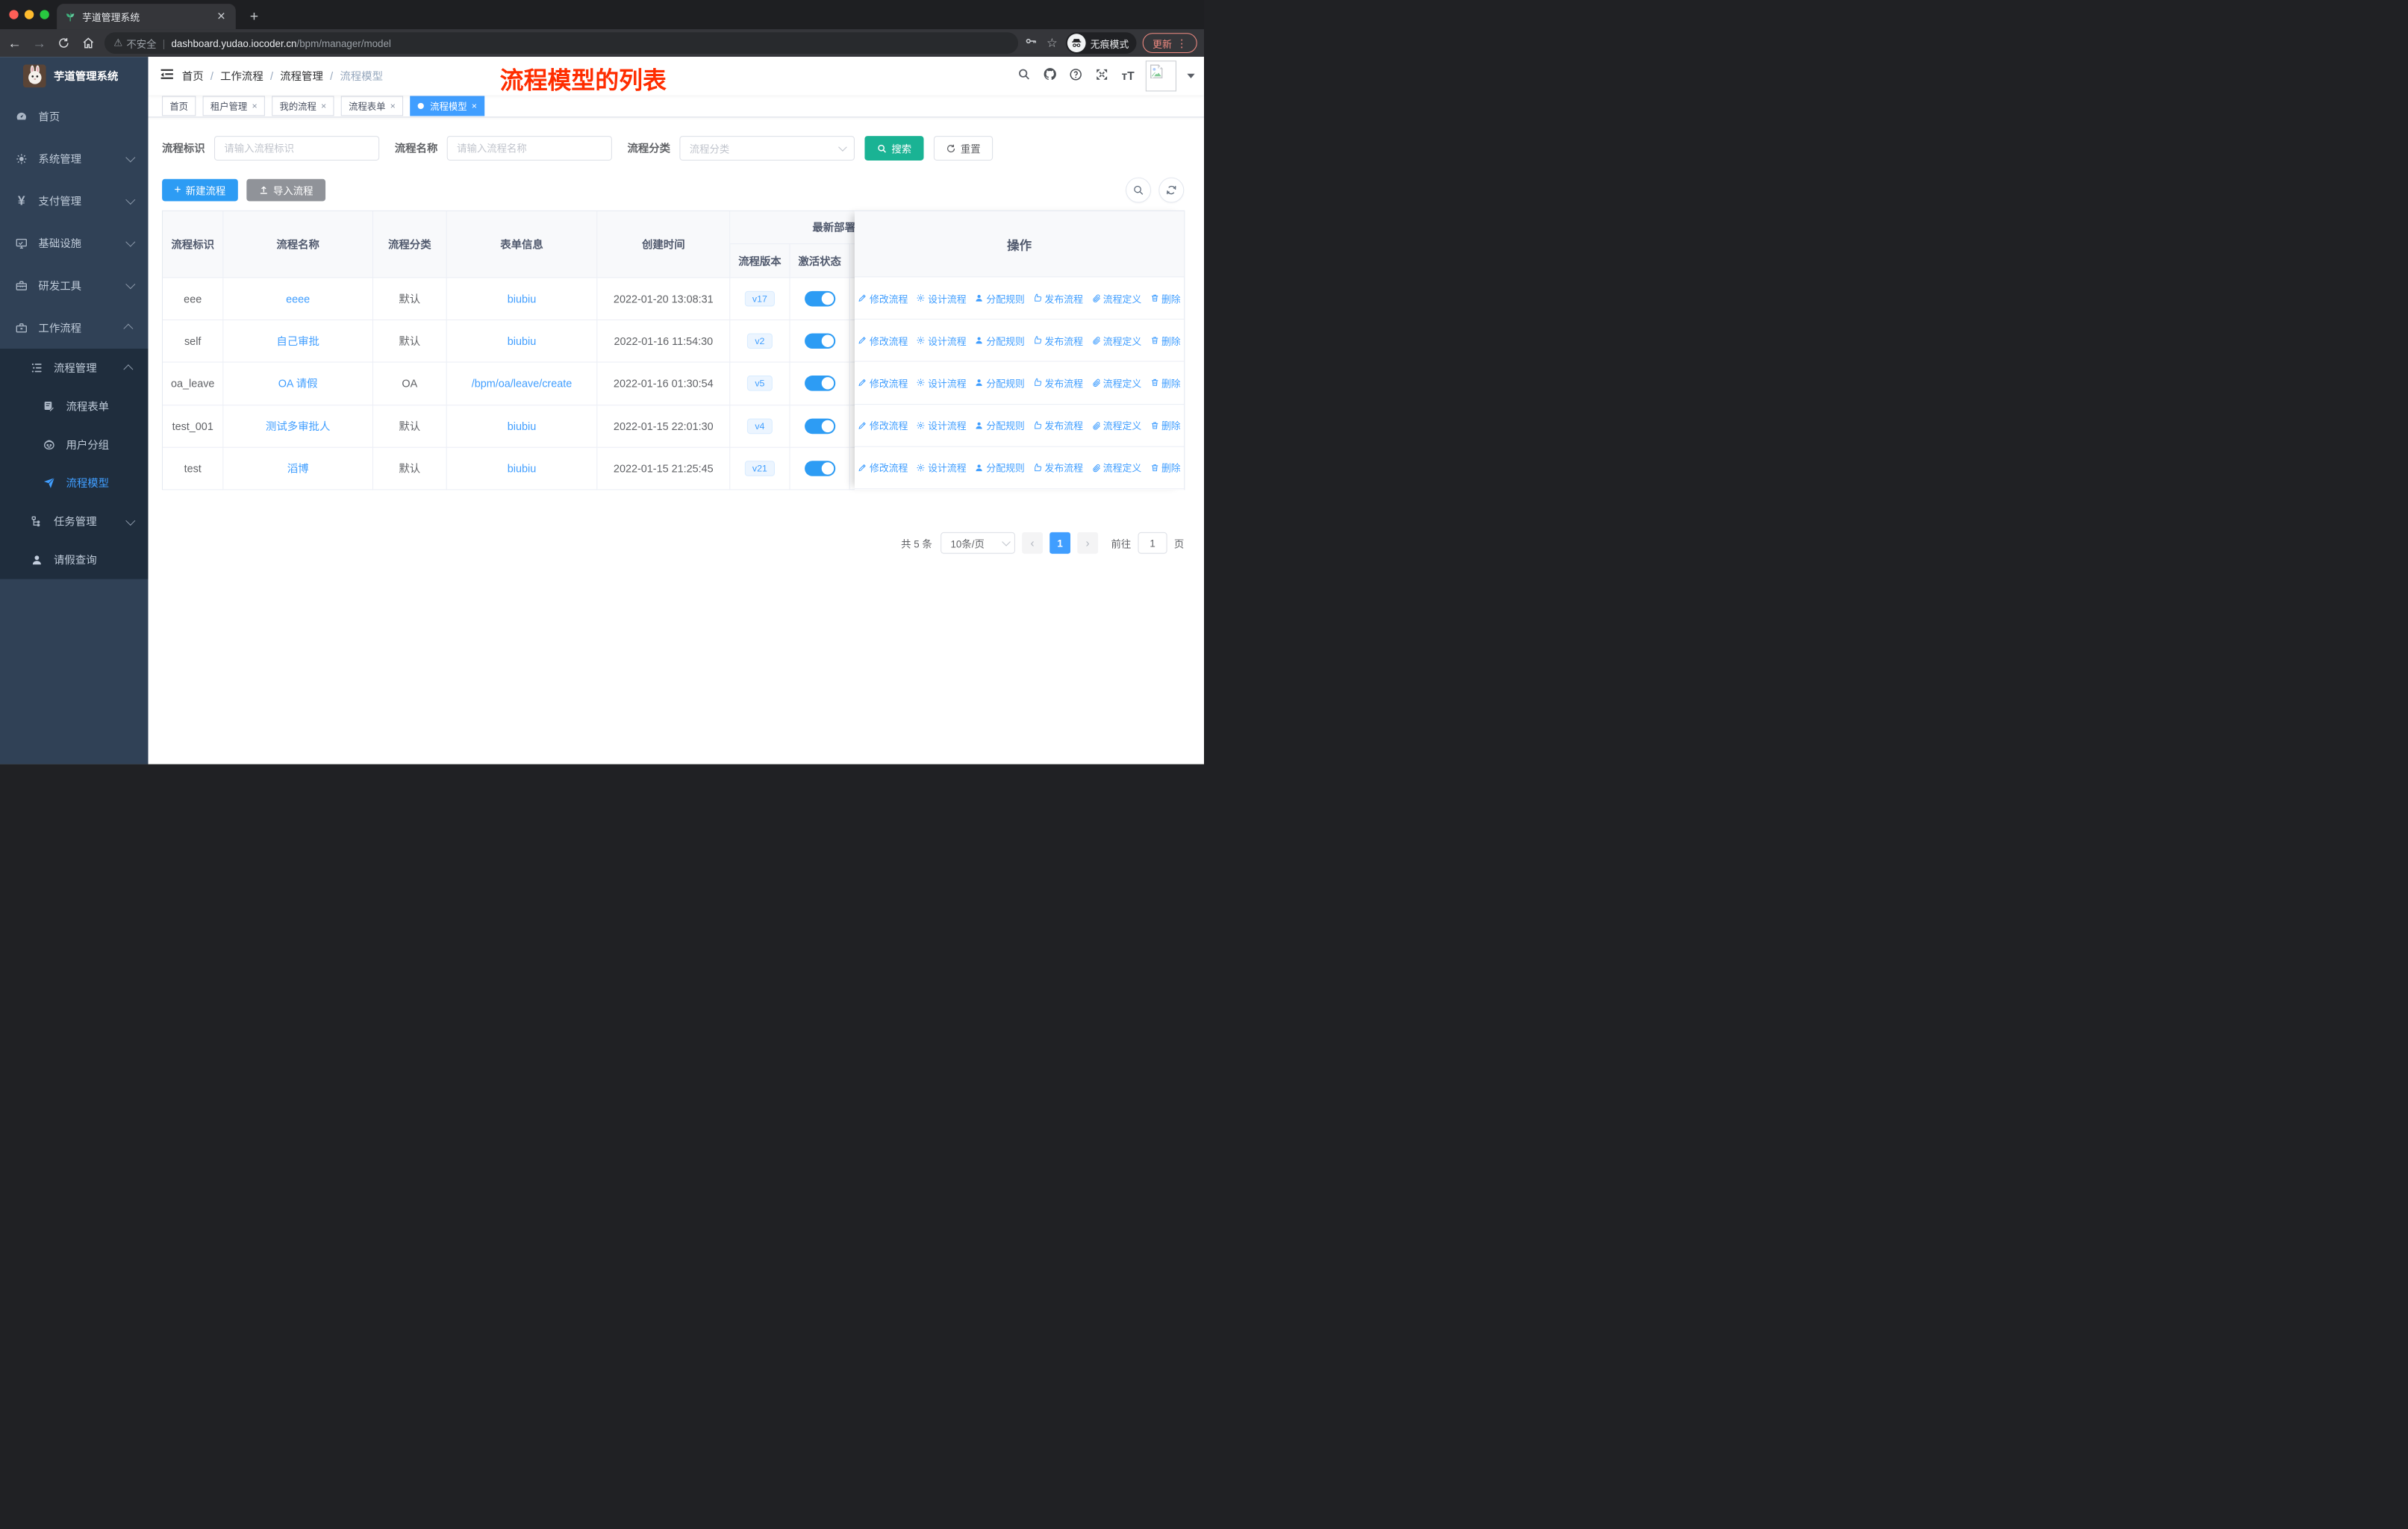 The image size is (2408, 1529). Describe the element at coordinates (44, 15) in the screenshot. I see `zoom-window-icon` at that location.